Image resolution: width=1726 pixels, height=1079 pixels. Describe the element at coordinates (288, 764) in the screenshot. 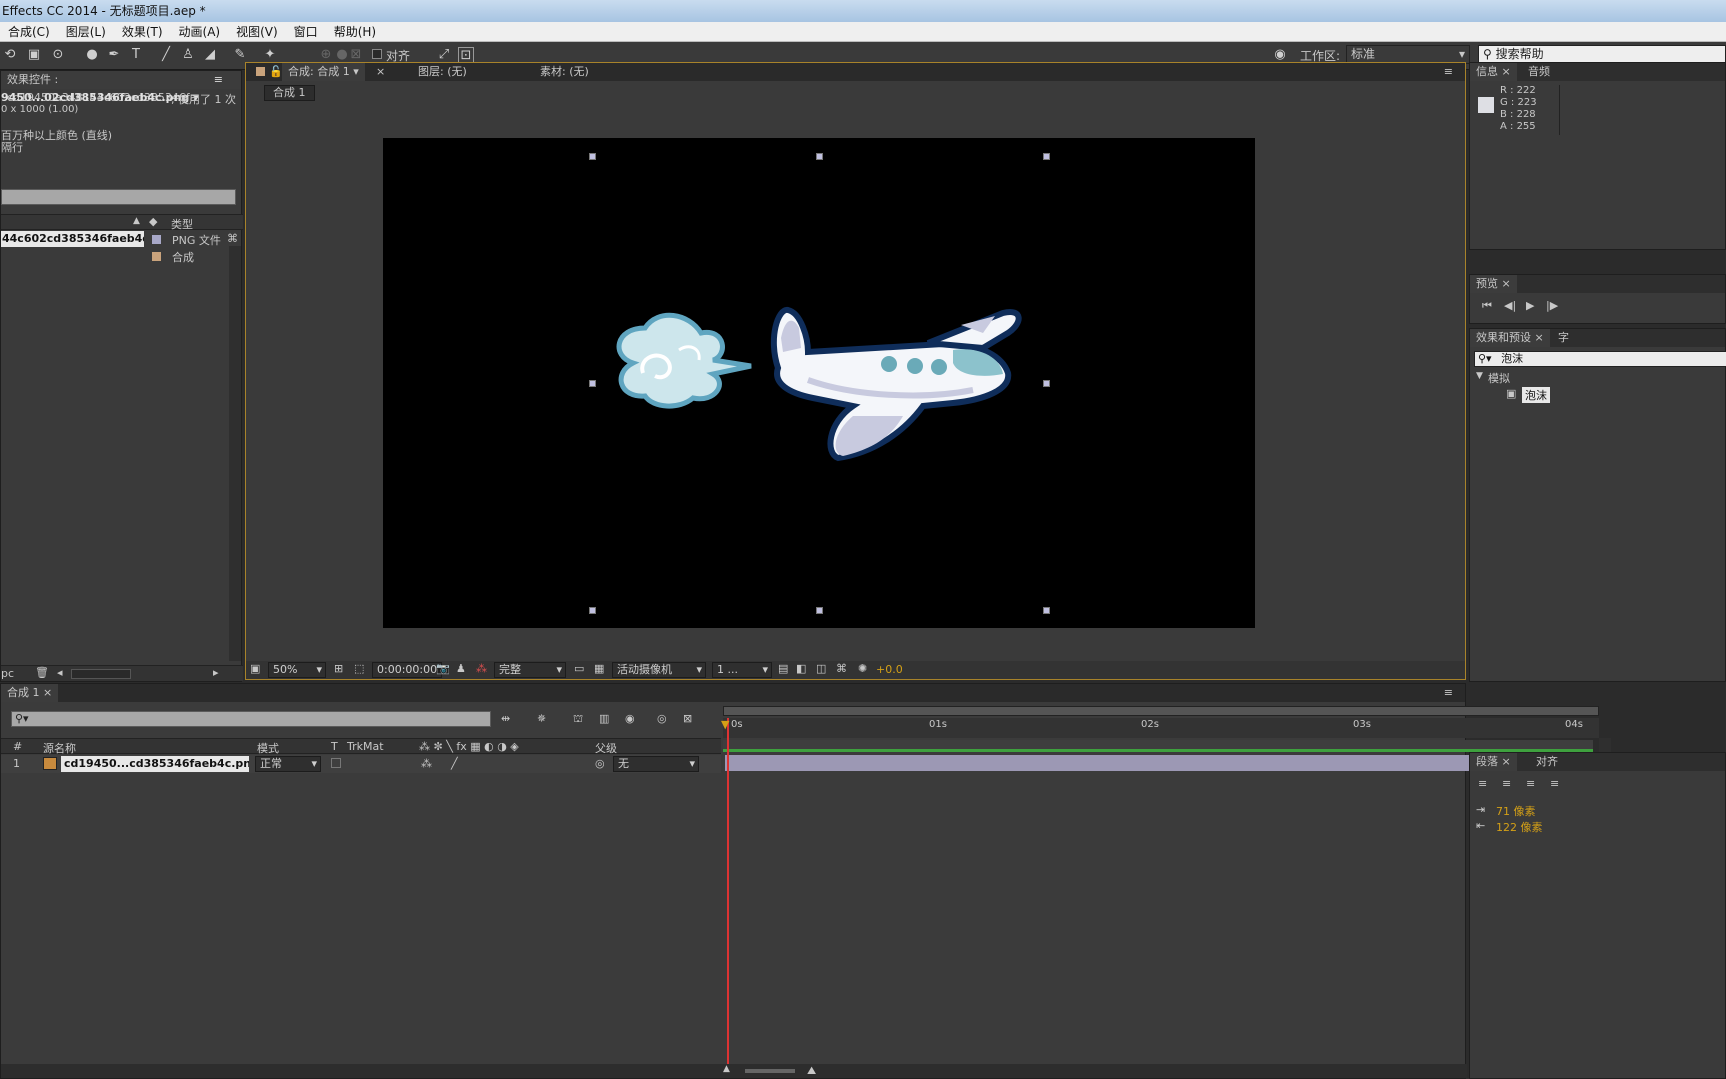

I see `blend-mode-dropdown: 正常 ▾` at that location.